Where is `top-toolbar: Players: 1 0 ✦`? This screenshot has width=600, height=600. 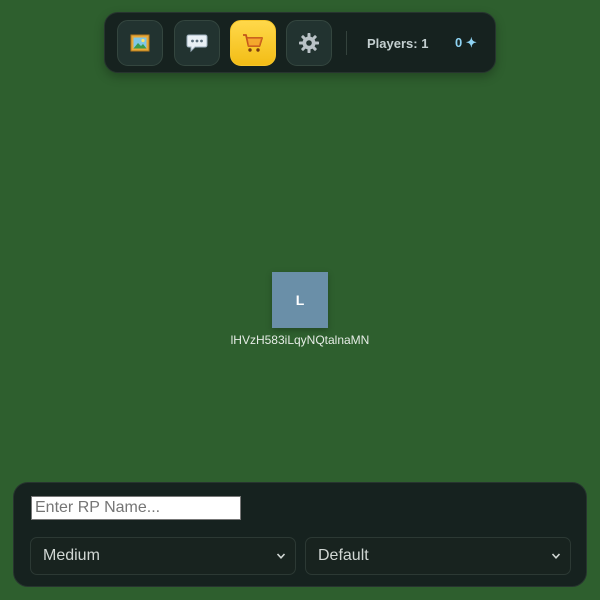 top-toolbar: Players: 1 0 ✦ is located at coordinates (300, 42).